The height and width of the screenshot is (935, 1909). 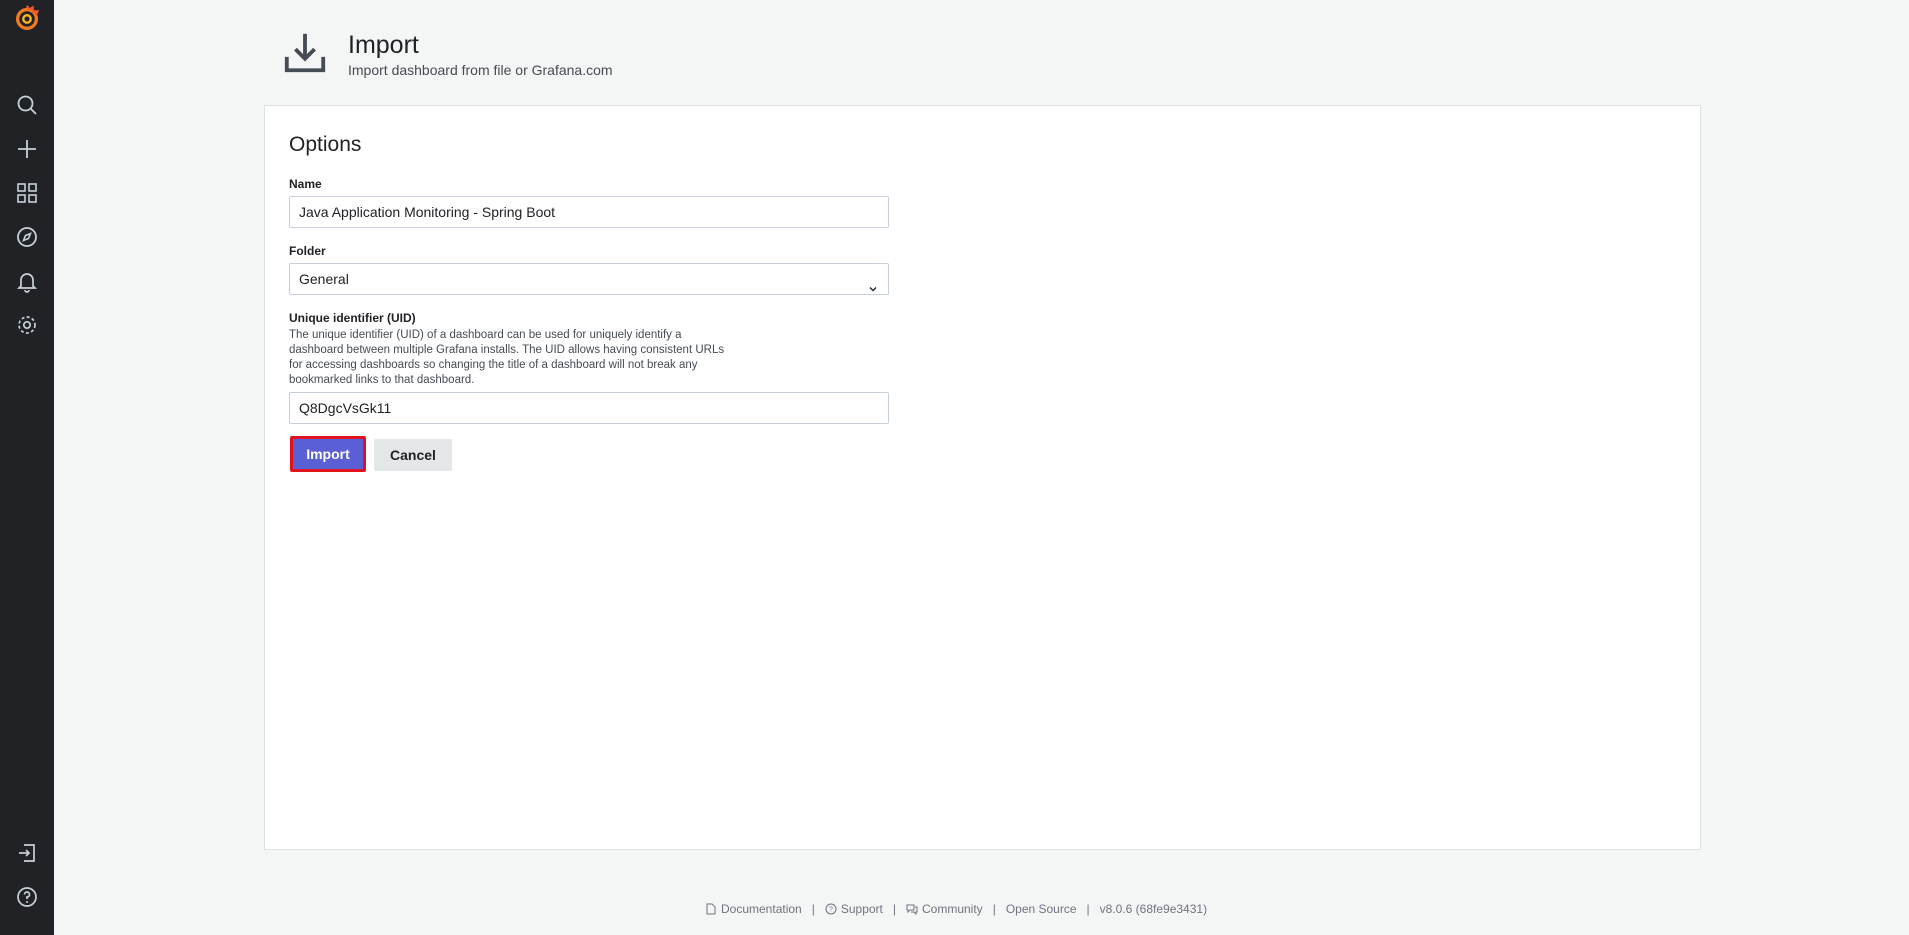 I want to click on download-icon, so click(x=307, y=54).